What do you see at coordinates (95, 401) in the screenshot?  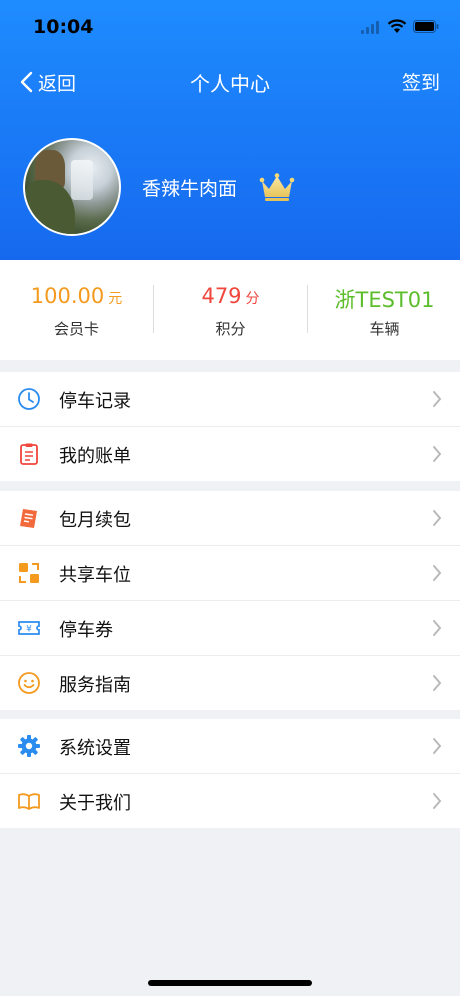 I see `menu-item-label: 停车记录` at bounding box center [95, 401].